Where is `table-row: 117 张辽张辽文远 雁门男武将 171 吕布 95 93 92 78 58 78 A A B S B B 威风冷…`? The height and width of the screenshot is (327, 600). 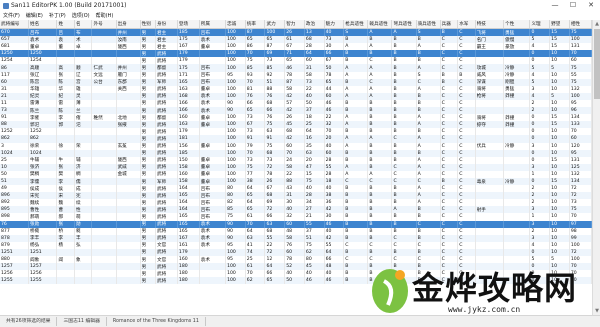 table-row: 117 张辽张辽文远 雁门男武将 171 吕布 95 93 92 78 58 78 A A B S B B 威风冷… is located at coordinates (296, 75).